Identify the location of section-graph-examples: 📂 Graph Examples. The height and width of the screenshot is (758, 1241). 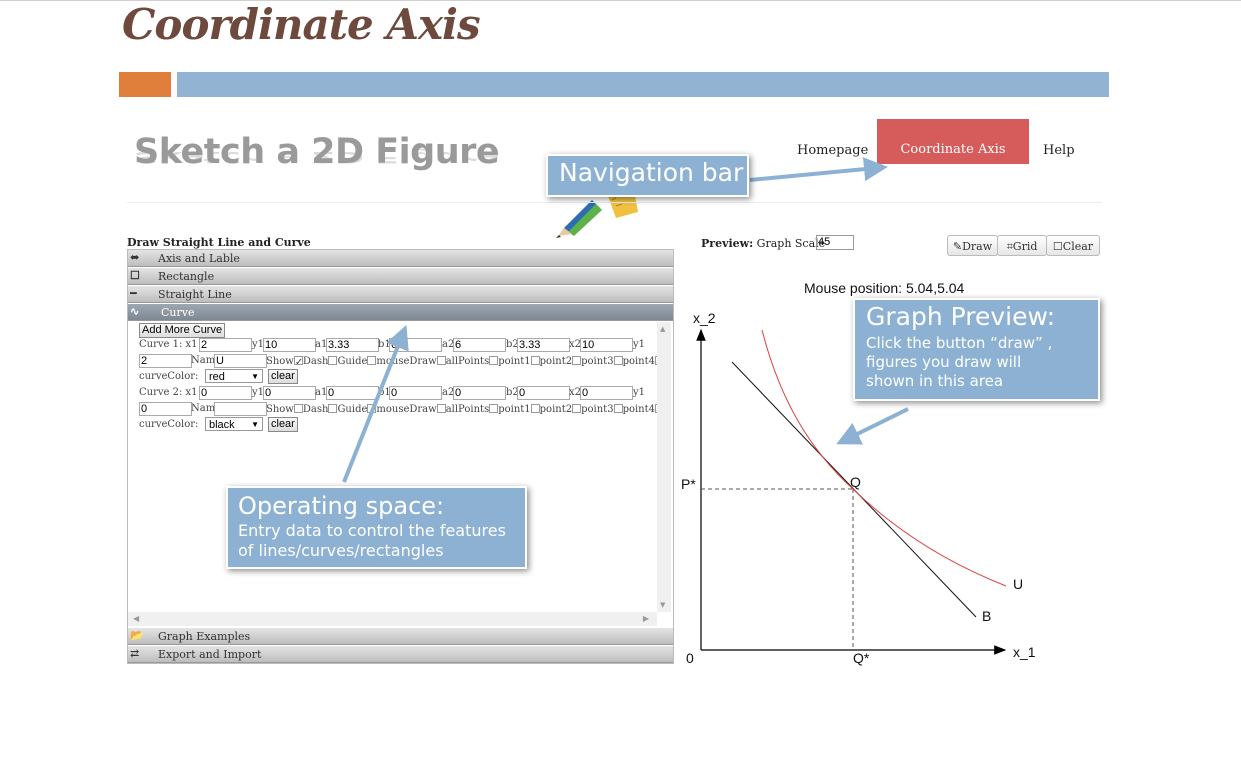
(400, 636).